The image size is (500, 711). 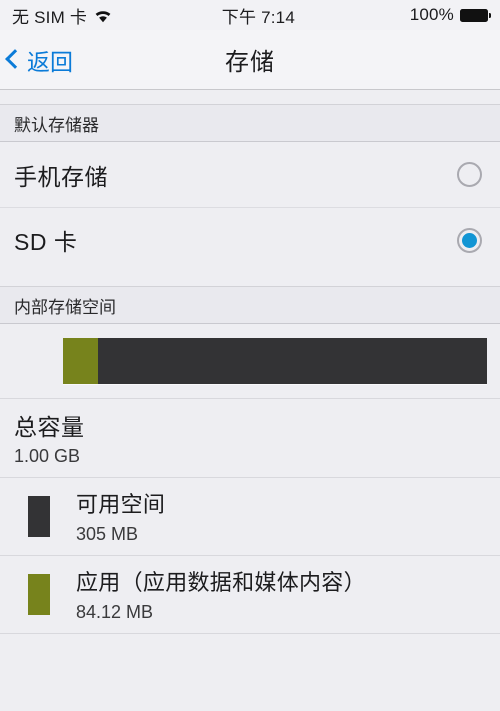 I want to click on page-title: 存储, so click(x=250, y=62).